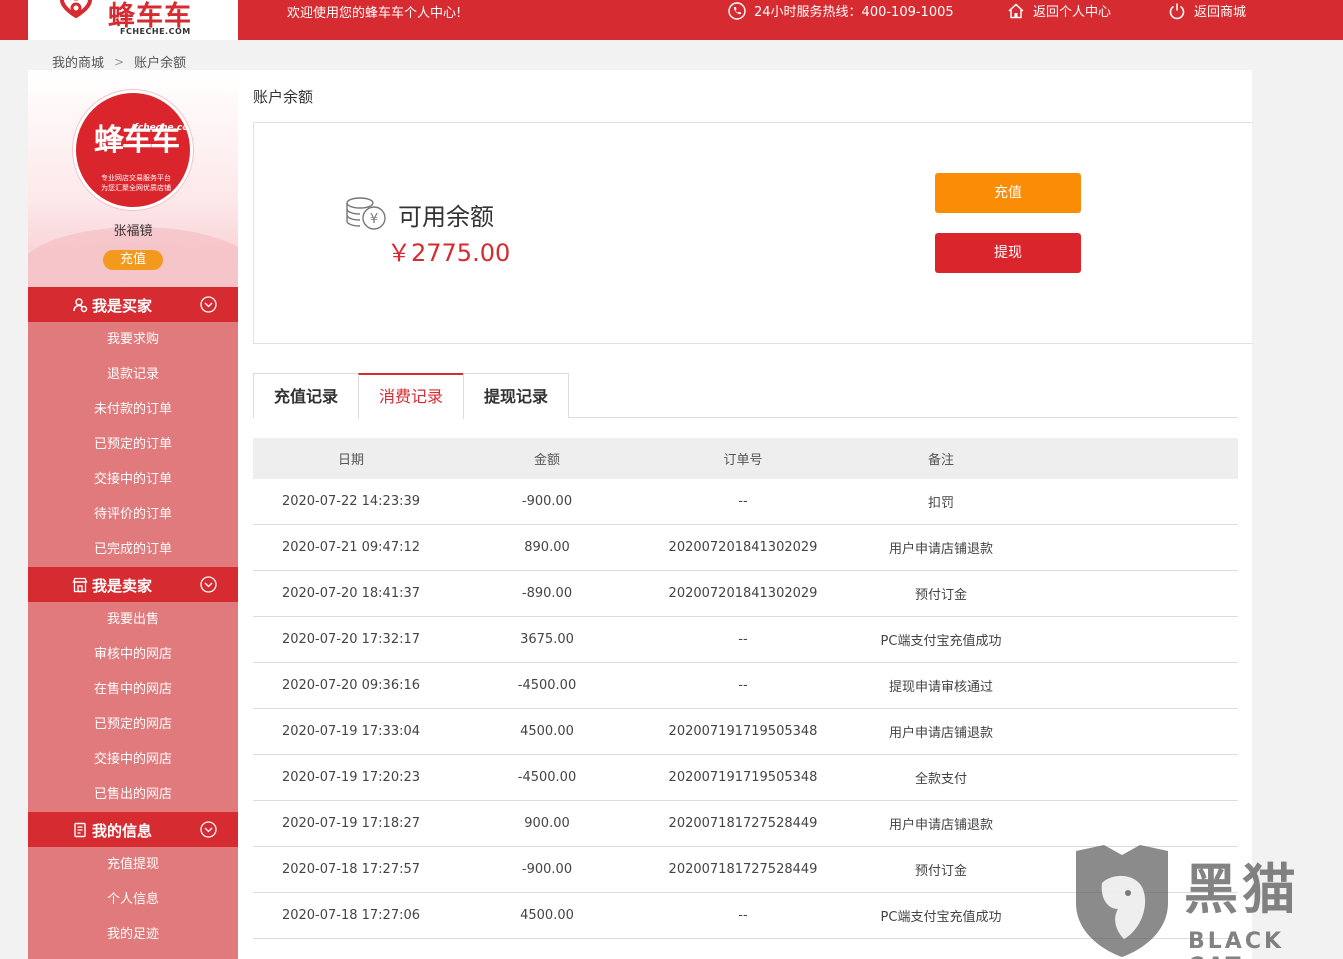  I want to click on sidebar-item-shops-reserved: 已预定的网店, so click(133, 724).